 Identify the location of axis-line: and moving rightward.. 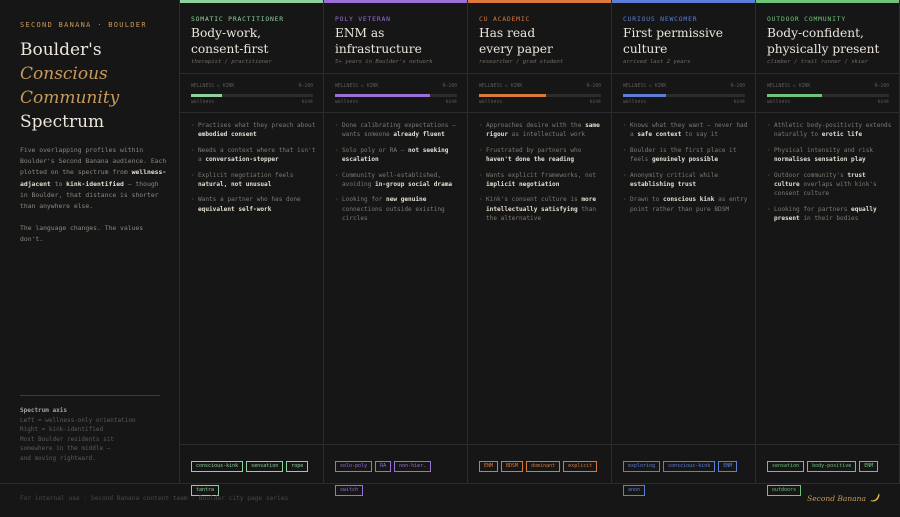
(58, 458).